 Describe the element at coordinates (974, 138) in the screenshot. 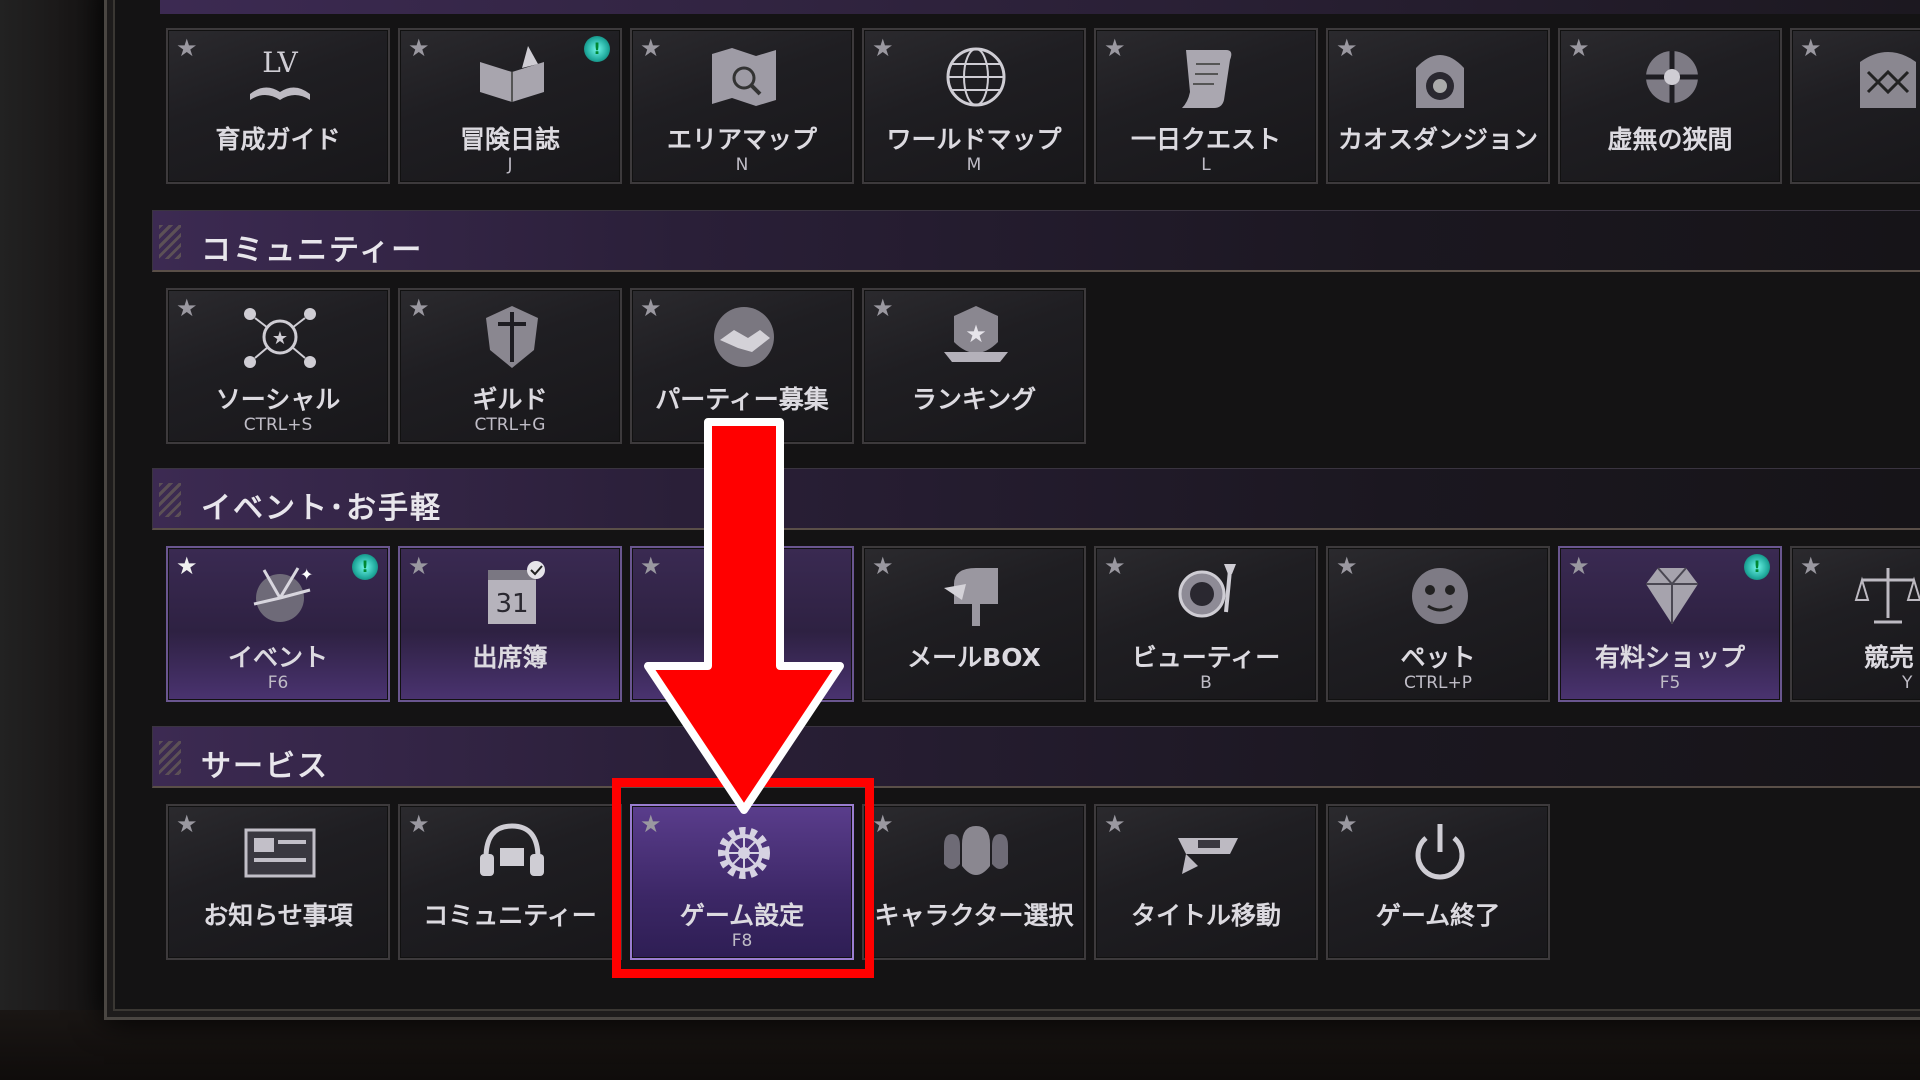

I see `tile-label: ワールドマップ` at that location.